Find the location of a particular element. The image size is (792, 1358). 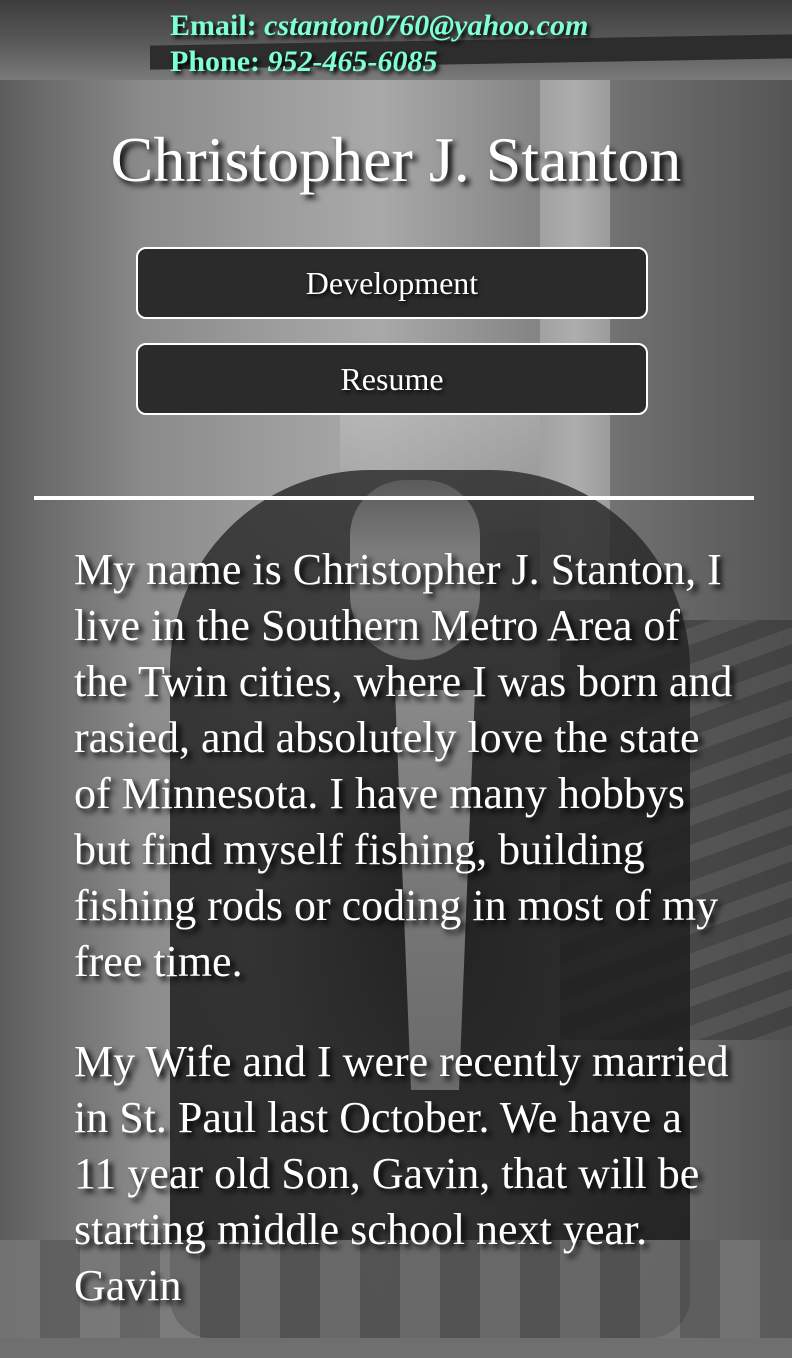

resume-button: Resume is located at coordinates (392, 379).